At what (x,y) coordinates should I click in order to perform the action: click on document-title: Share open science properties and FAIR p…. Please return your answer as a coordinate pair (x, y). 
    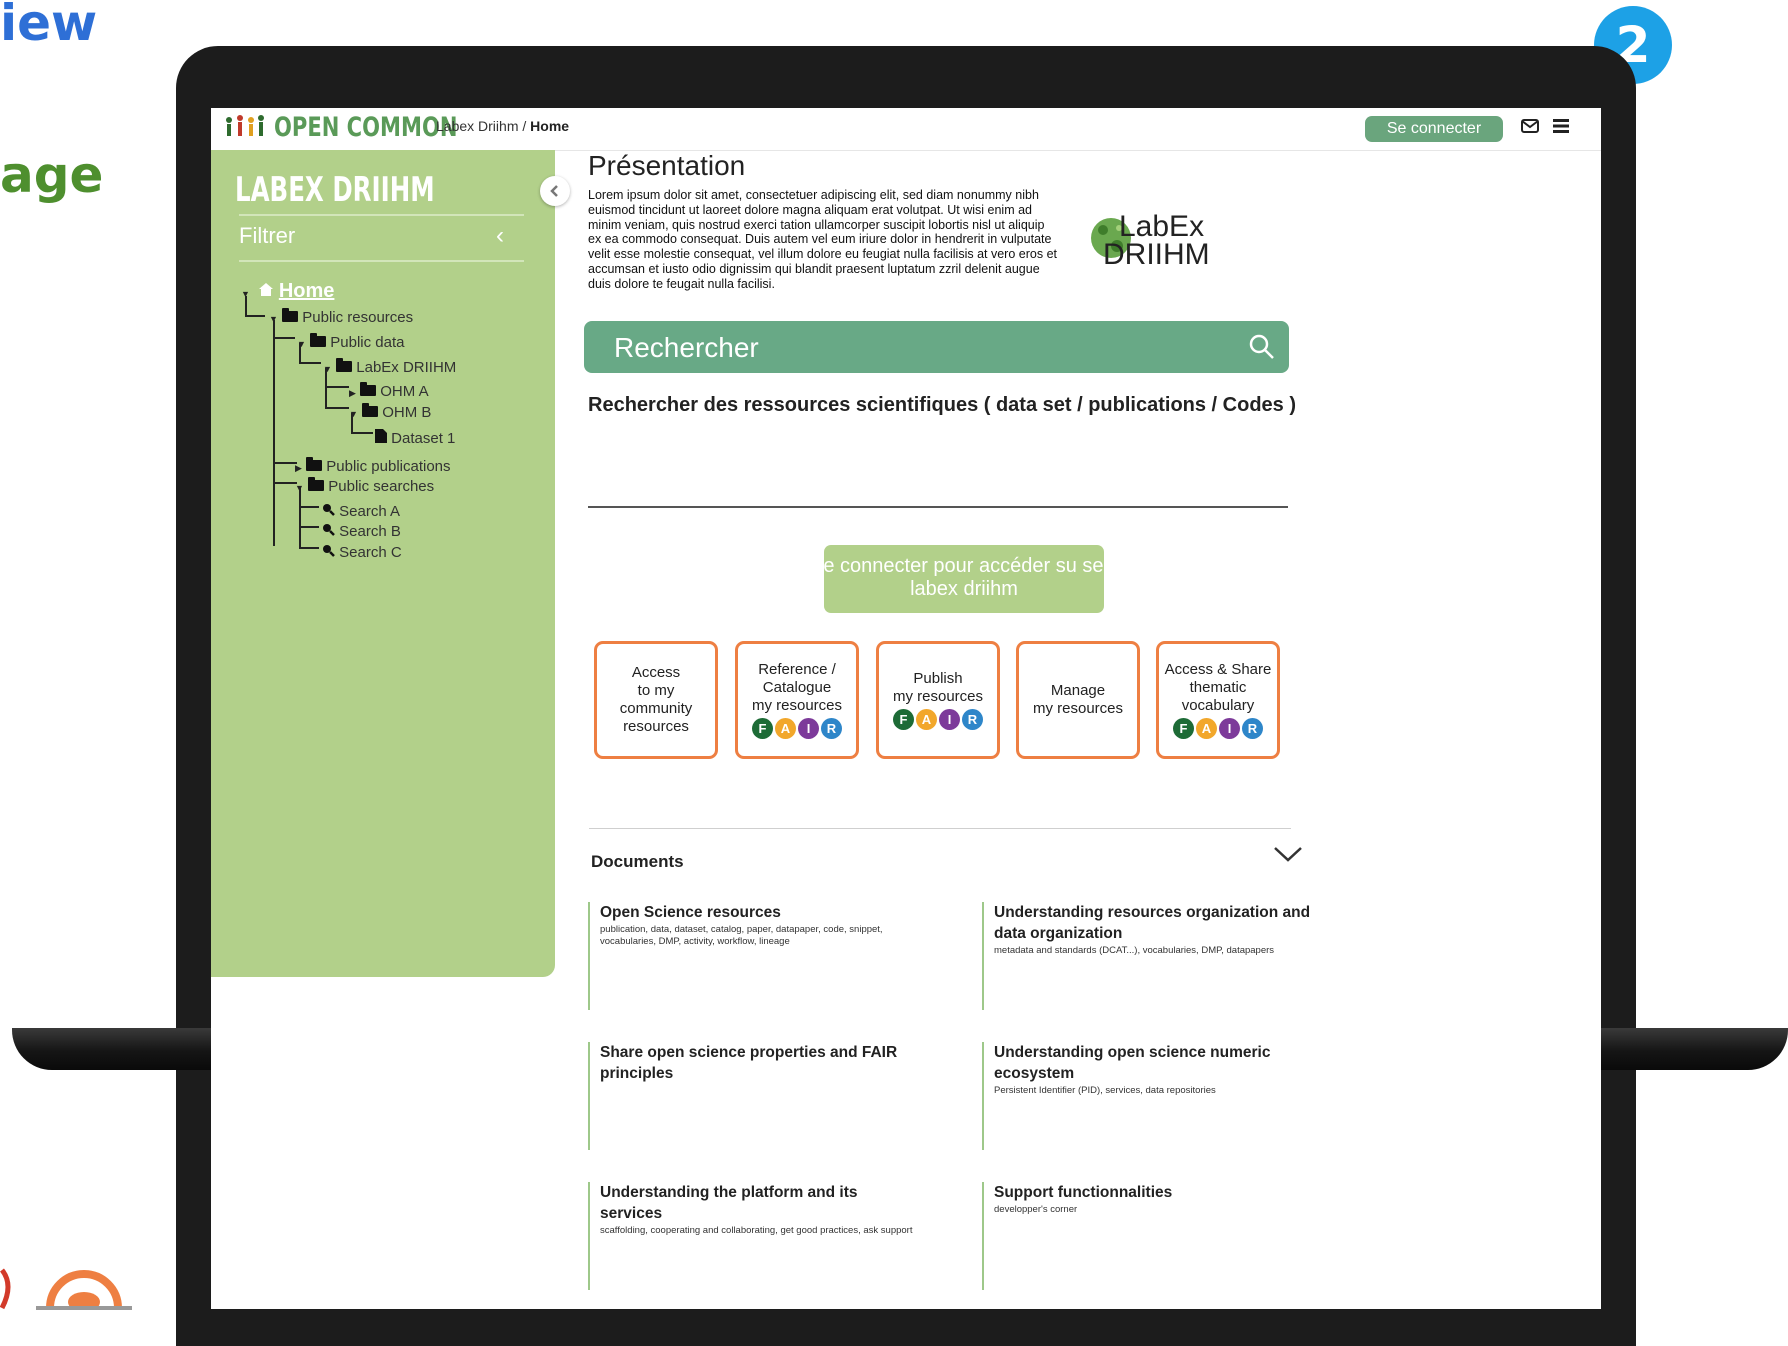
    Looking at the image, I should click on (759, 1063).